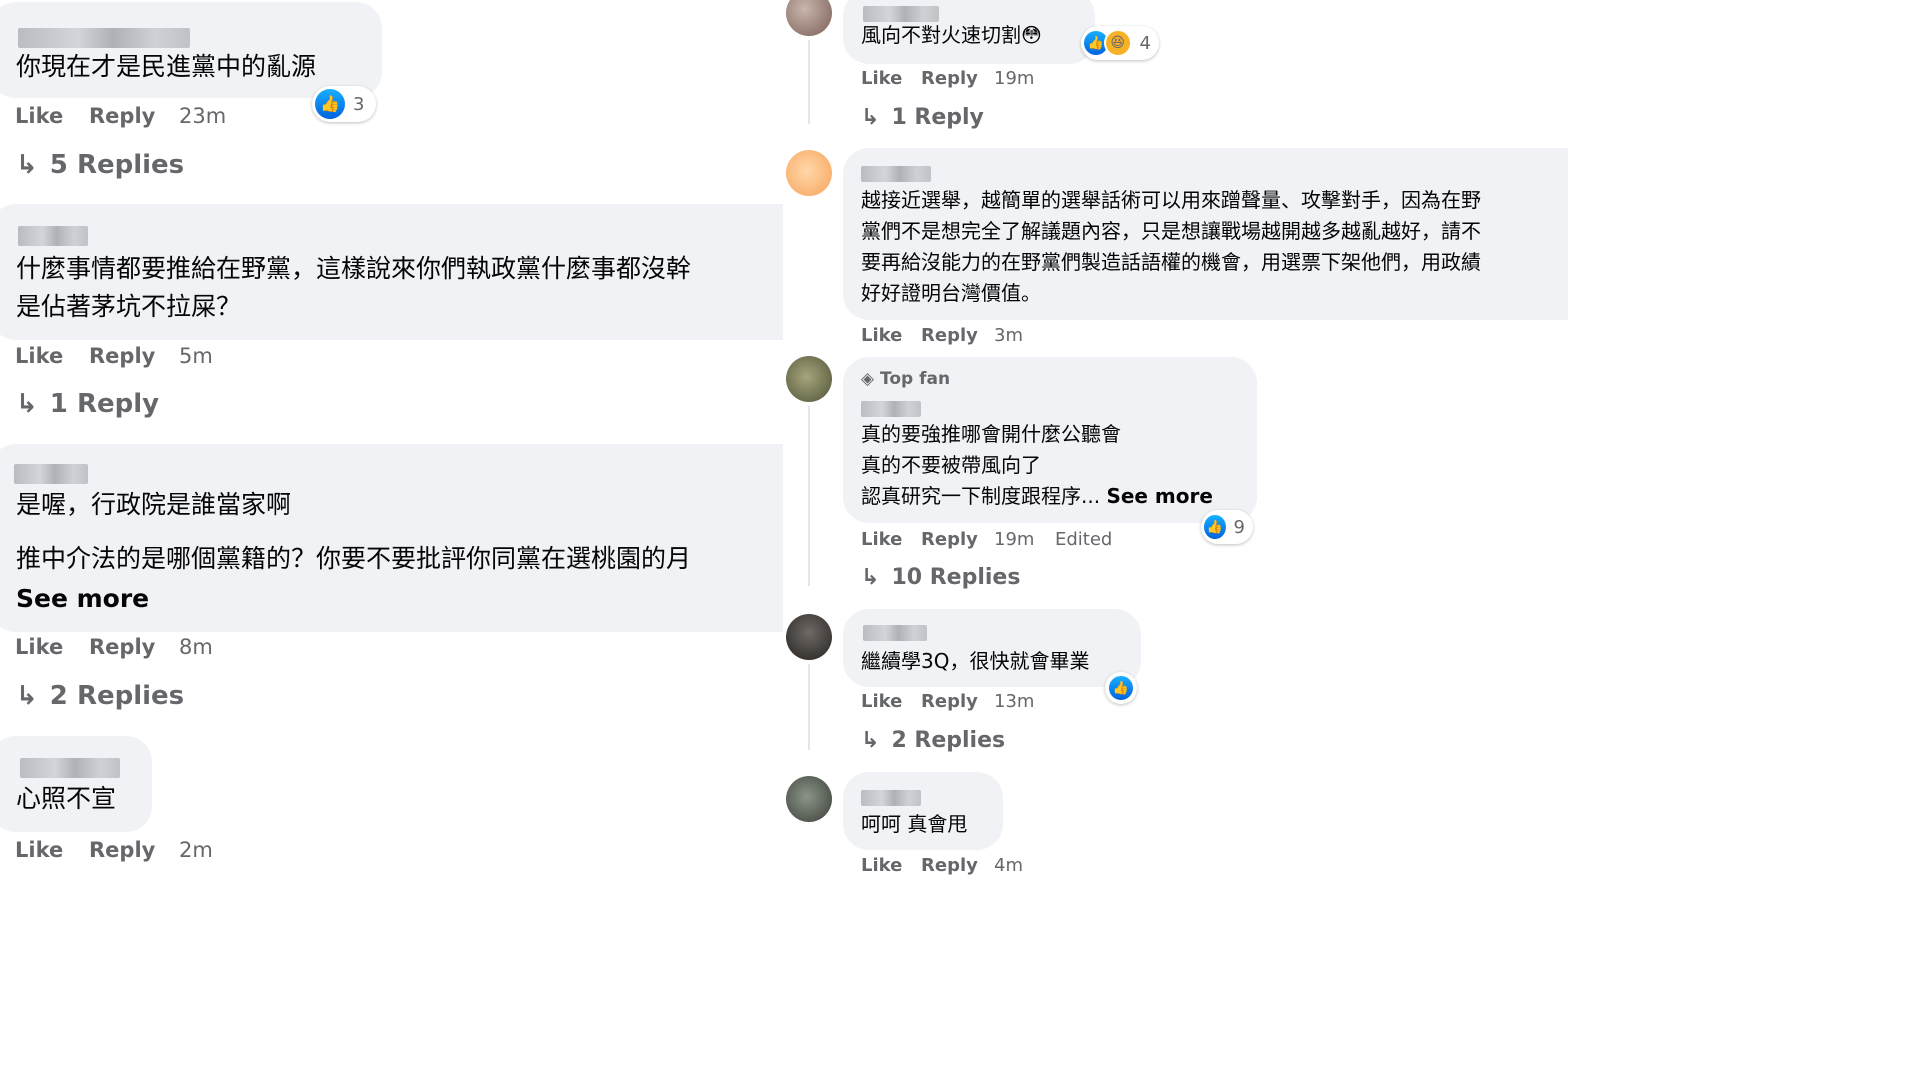 The image size is (1920, 1080). I want to click on comment-text-line: 要再給沒能力的在野黨們製造話語權的機會，用選票下架他們，用政績, so click(1171, 262).